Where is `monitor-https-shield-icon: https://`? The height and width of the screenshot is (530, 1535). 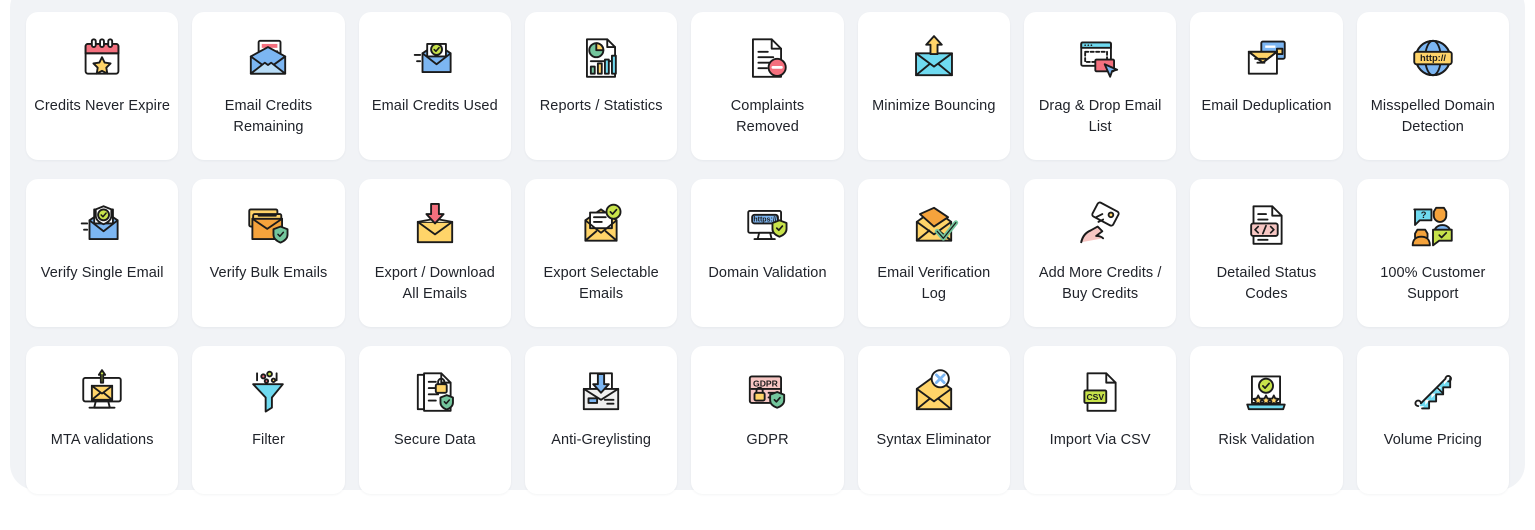
monitor-https-shield-icon: https:// is located at coordinates (767, 225).